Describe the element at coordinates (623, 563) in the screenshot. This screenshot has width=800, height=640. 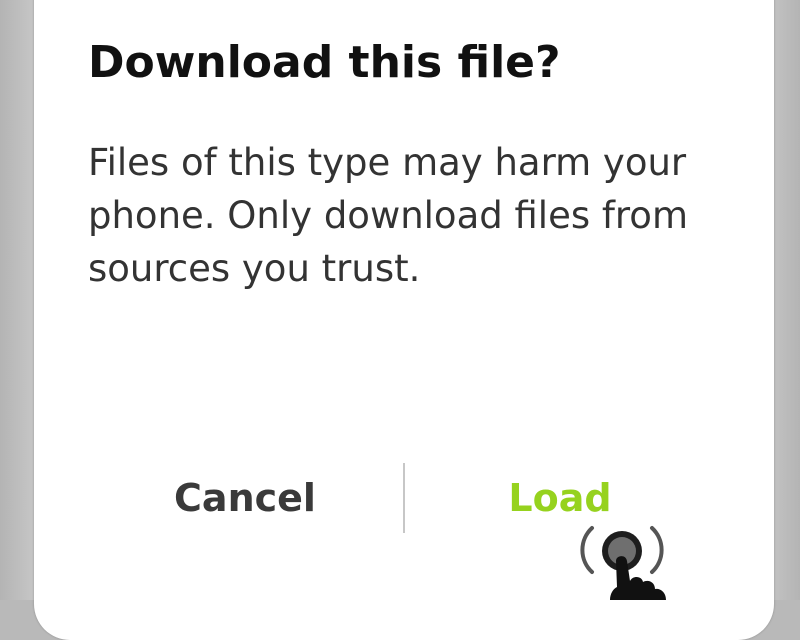
I see `tap-gesture-icon` at that location.